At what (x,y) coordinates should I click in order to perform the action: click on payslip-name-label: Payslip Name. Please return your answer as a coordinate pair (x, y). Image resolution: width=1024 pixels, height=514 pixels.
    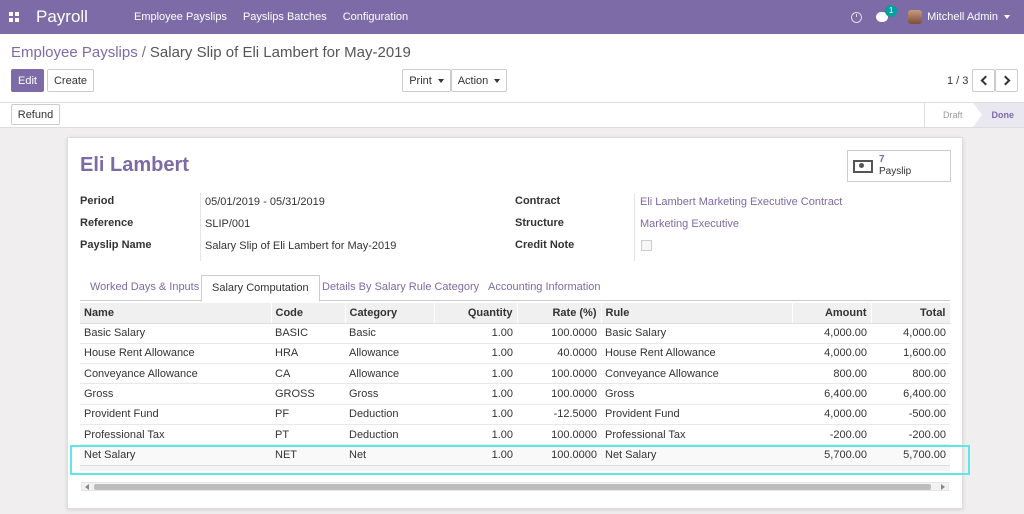
    Looking at the image, I should click on (116, 245).